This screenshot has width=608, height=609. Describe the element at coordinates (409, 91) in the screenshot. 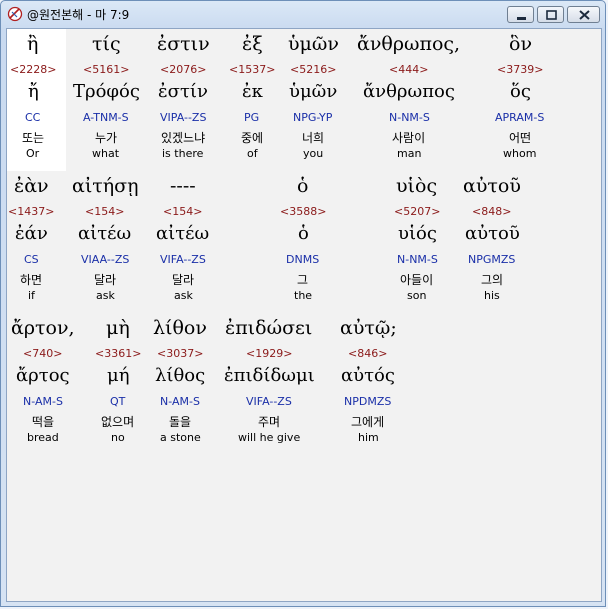

I see `lexical-form: ἄνθρωπος` at that location.